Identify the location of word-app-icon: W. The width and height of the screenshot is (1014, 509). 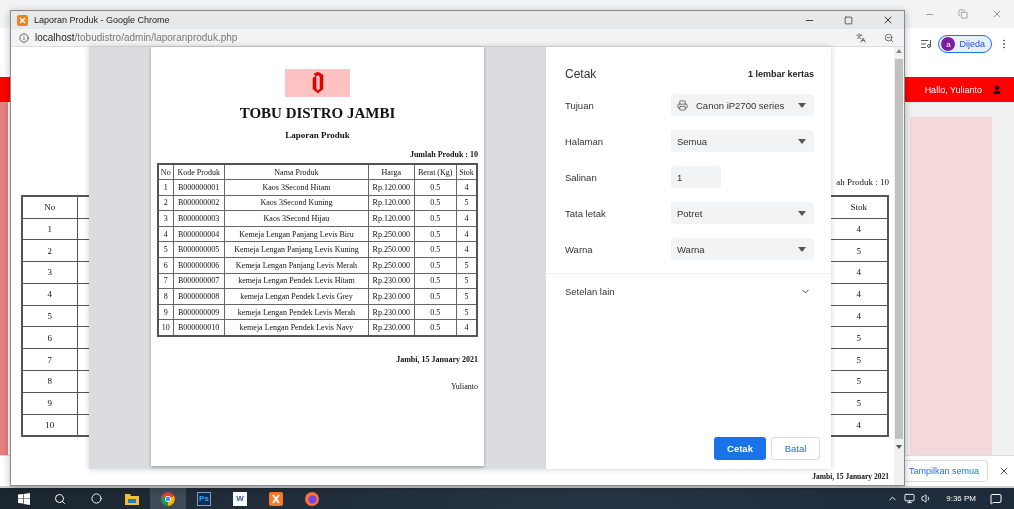
(240, 498).